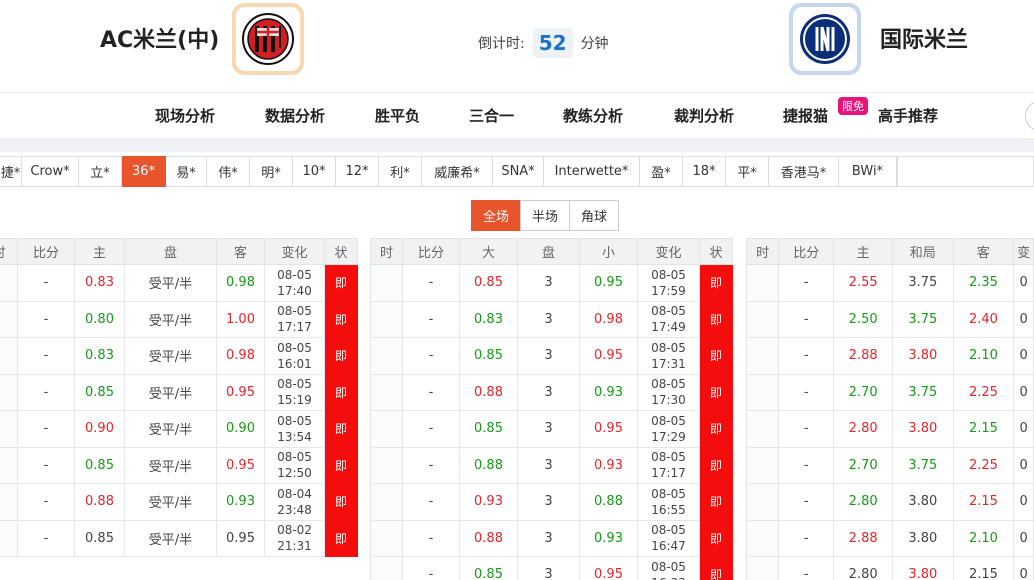 This screenshot has width=1034, height=580. Describe the element at coordinates (240, 283) in the screenshot. I see `away-odds-cell: 0.98` at that location.